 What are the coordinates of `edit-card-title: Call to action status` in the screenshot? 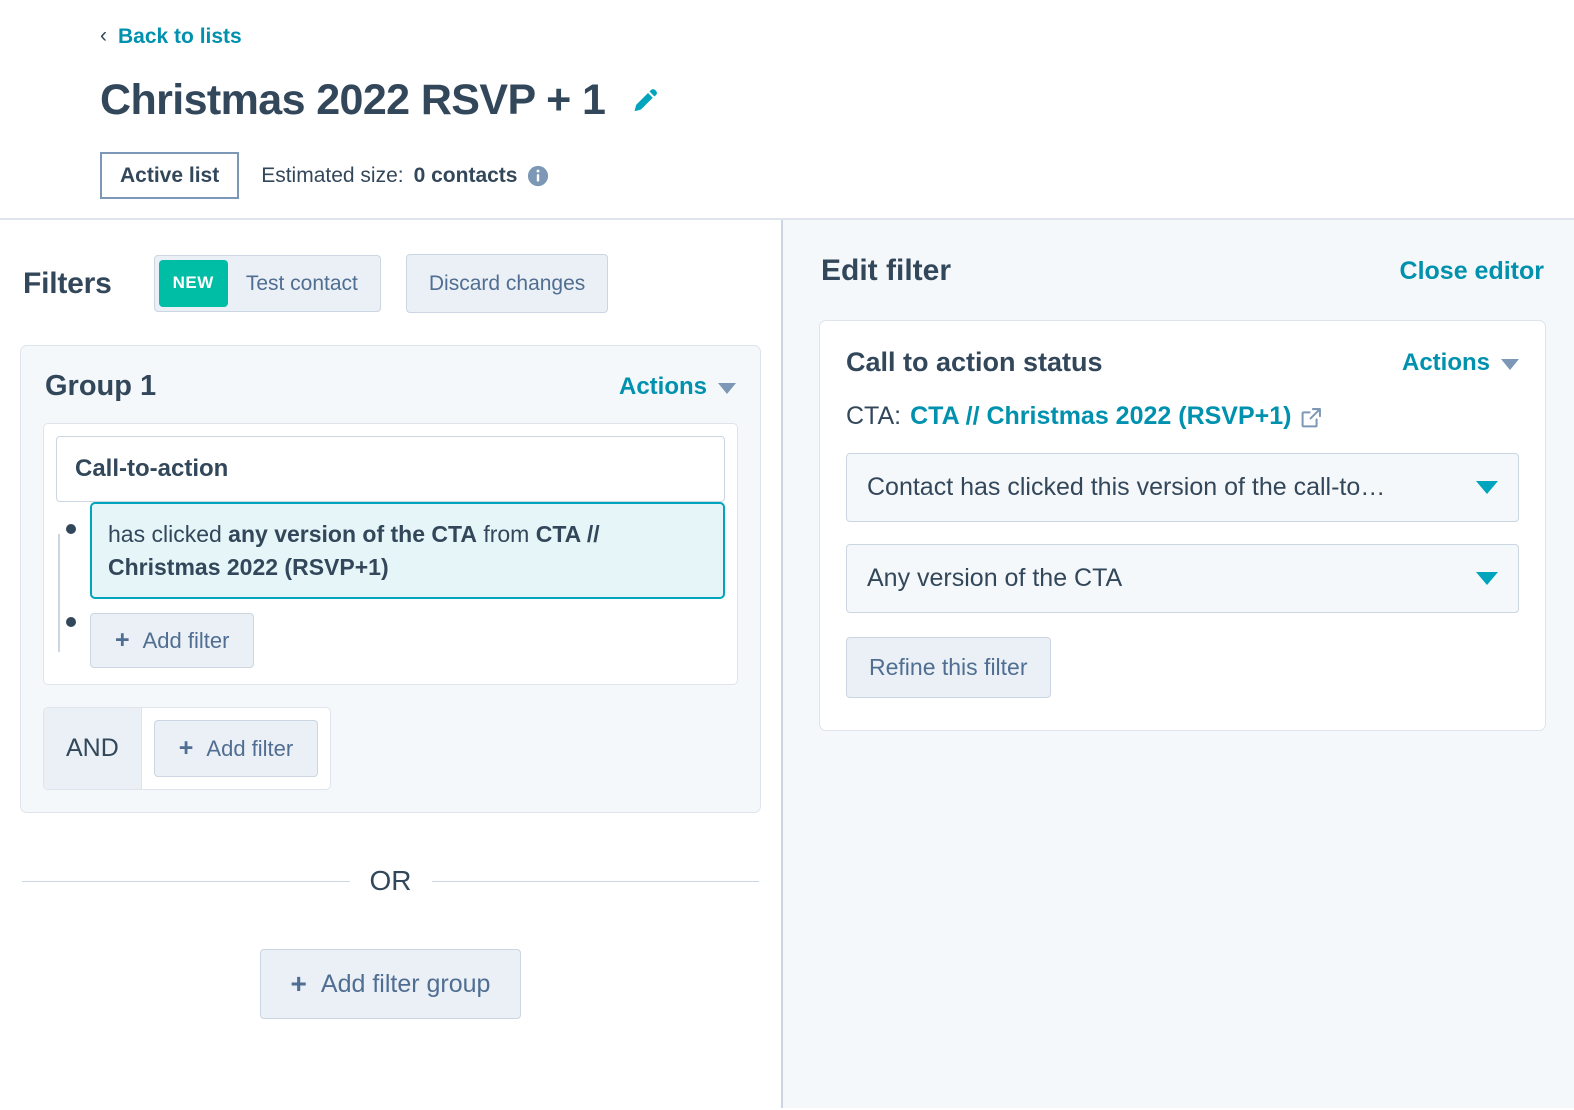 It's located at (974, 362).